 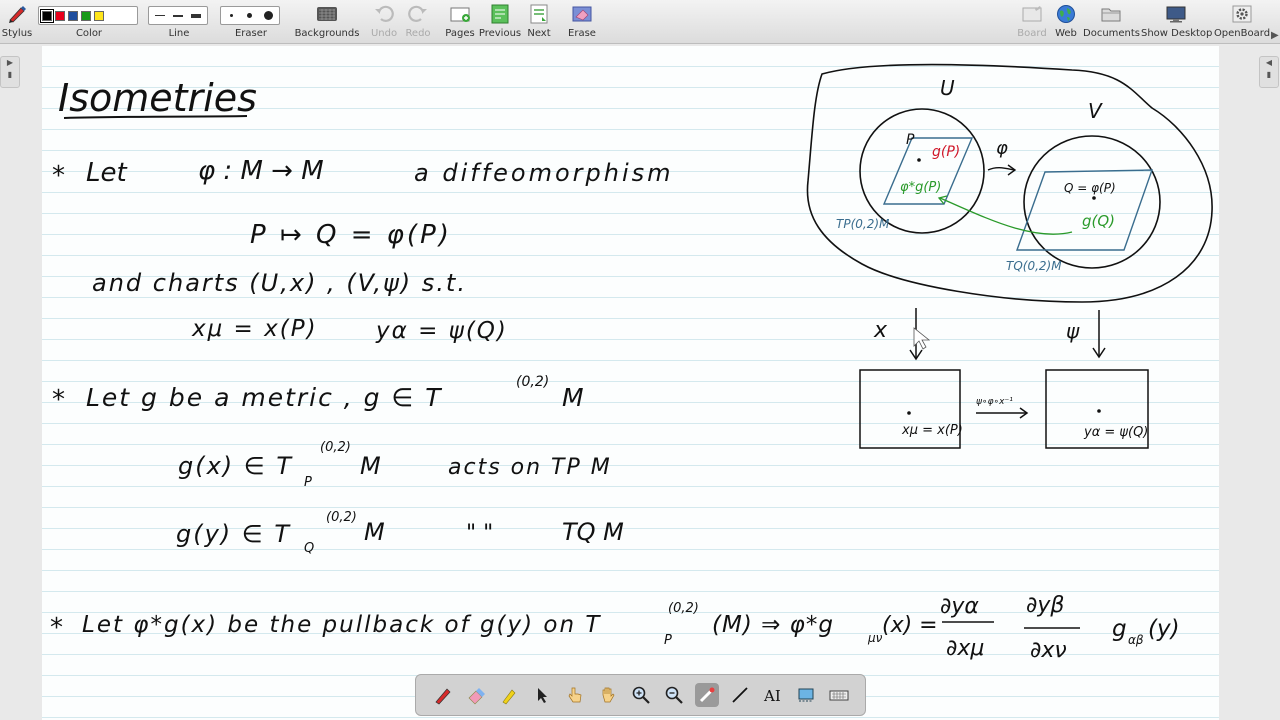 What do you see at coordinates (1269, 72) in the screenshot?
I see `right-palette-toggle: ◀ ▮` at bounding box center [1269, 72].